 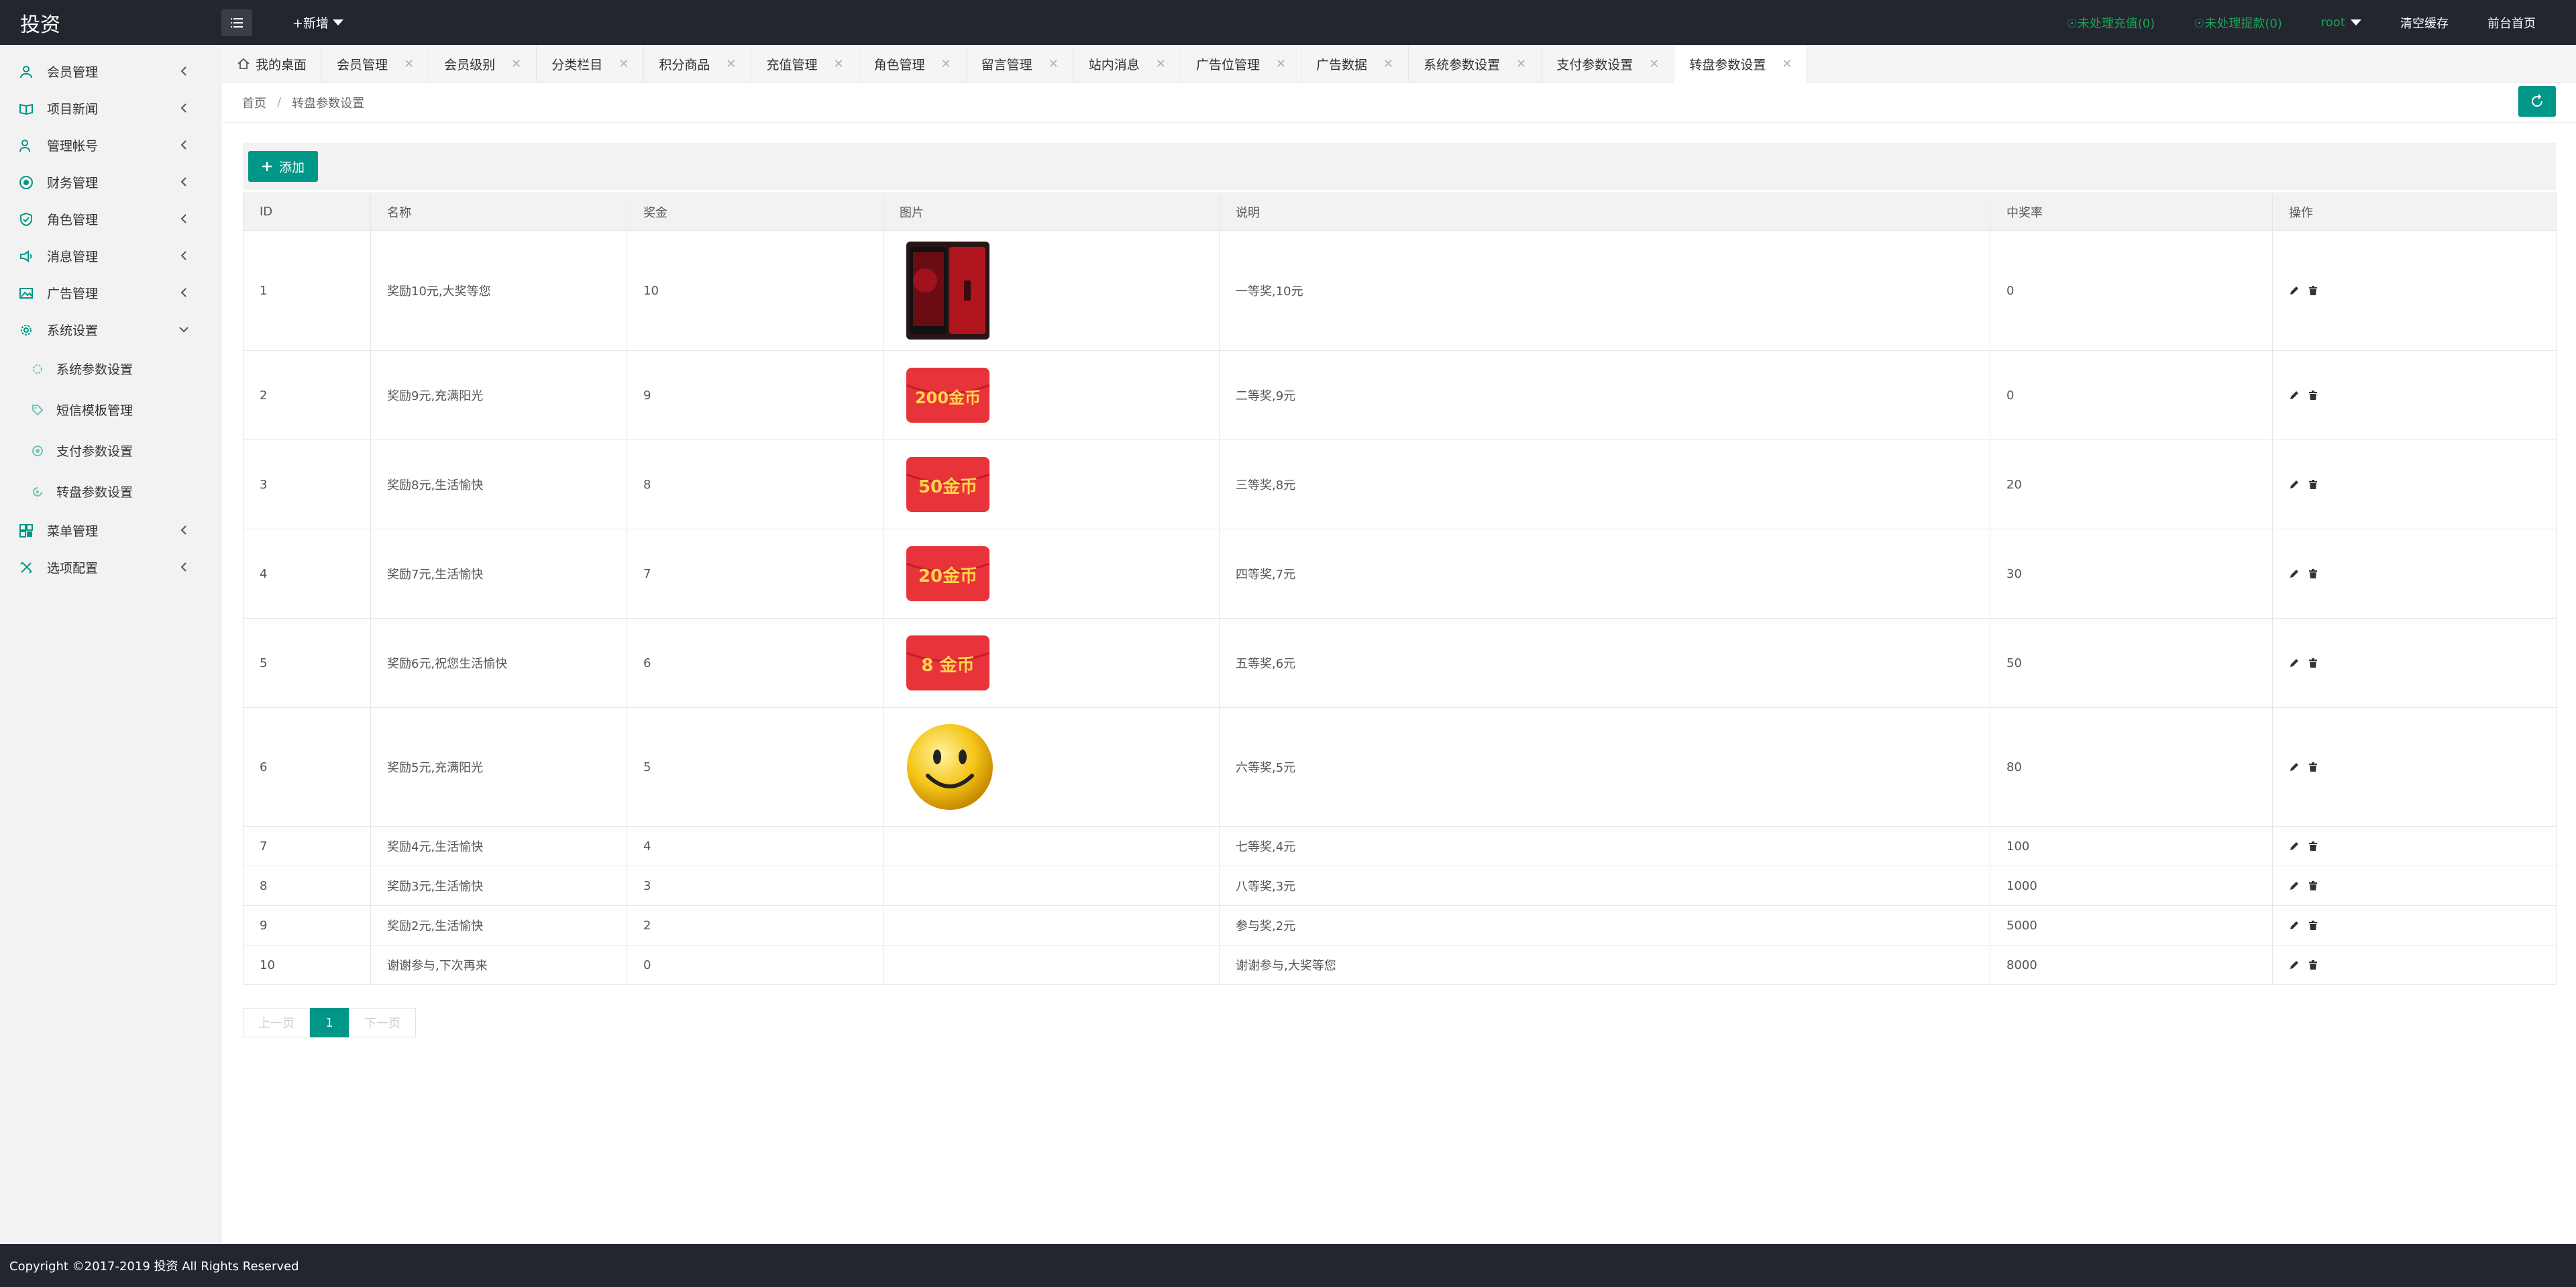 What do you see at coordinates (110, 71) in the screenshot?
I see `sidebar-item-members: 会员管理` at bounding box center [110, 71].